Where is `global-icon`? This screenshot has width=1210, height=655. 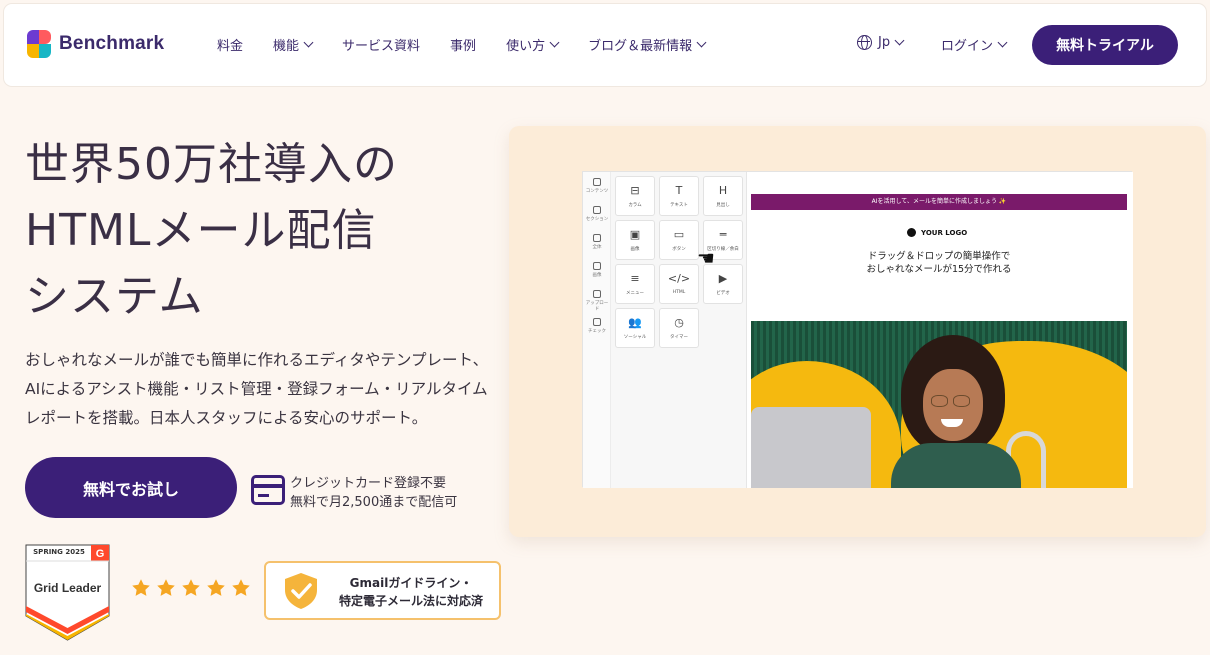 global-icon is located at coordinates (597, 238).